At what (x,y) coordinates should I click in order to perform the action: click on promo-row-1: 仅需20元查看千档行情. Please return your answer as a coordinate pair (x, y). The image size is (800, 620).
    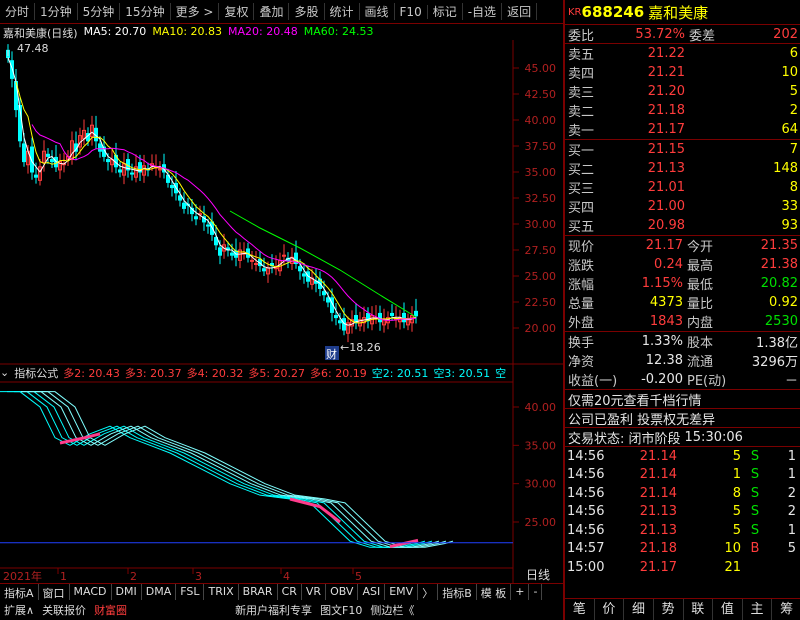
    Looking at the image, I should click on (682, 399).